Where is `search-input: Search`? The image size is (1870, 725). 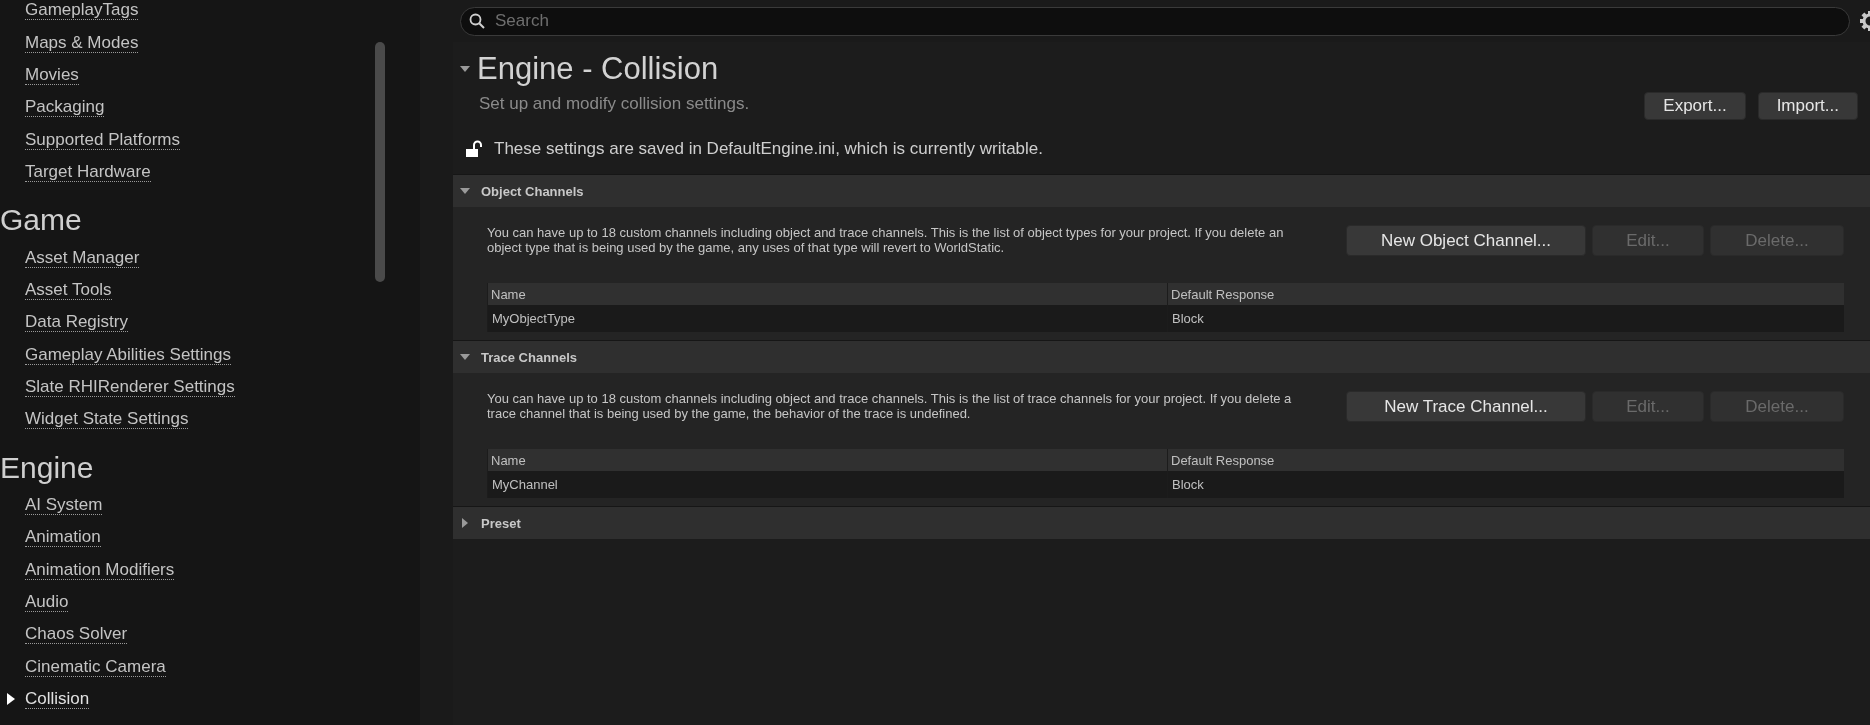
search-input: Search is located at coordinates (1171, 21).